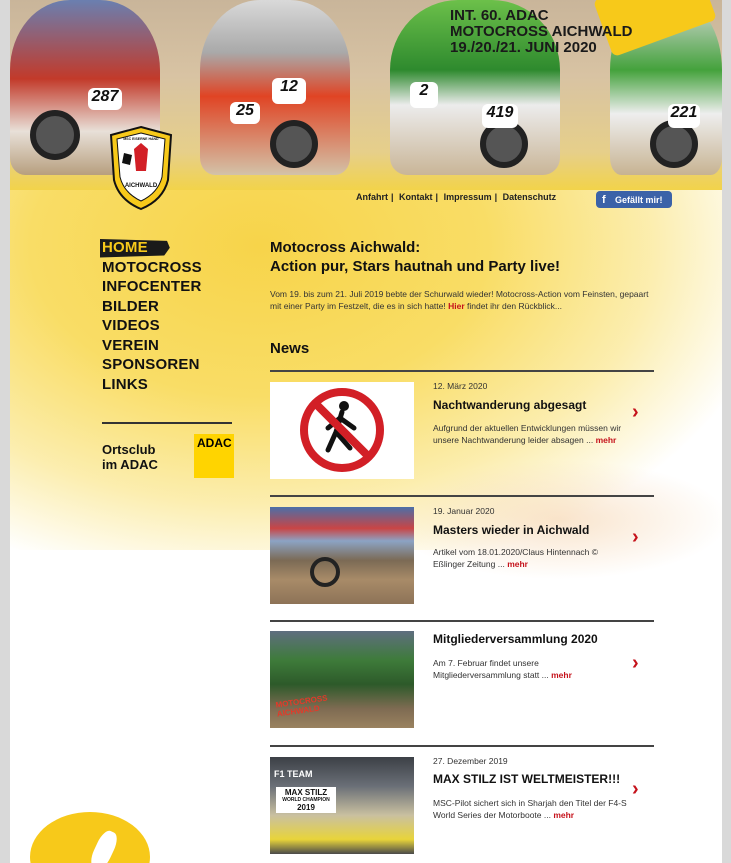 The width and height of the screenshot is (731, 863). What do you see at coordinates (293, 774) in the screenshot?
I see `thumb-team-label: F1 TEAM` at bounding box center [293, 774].